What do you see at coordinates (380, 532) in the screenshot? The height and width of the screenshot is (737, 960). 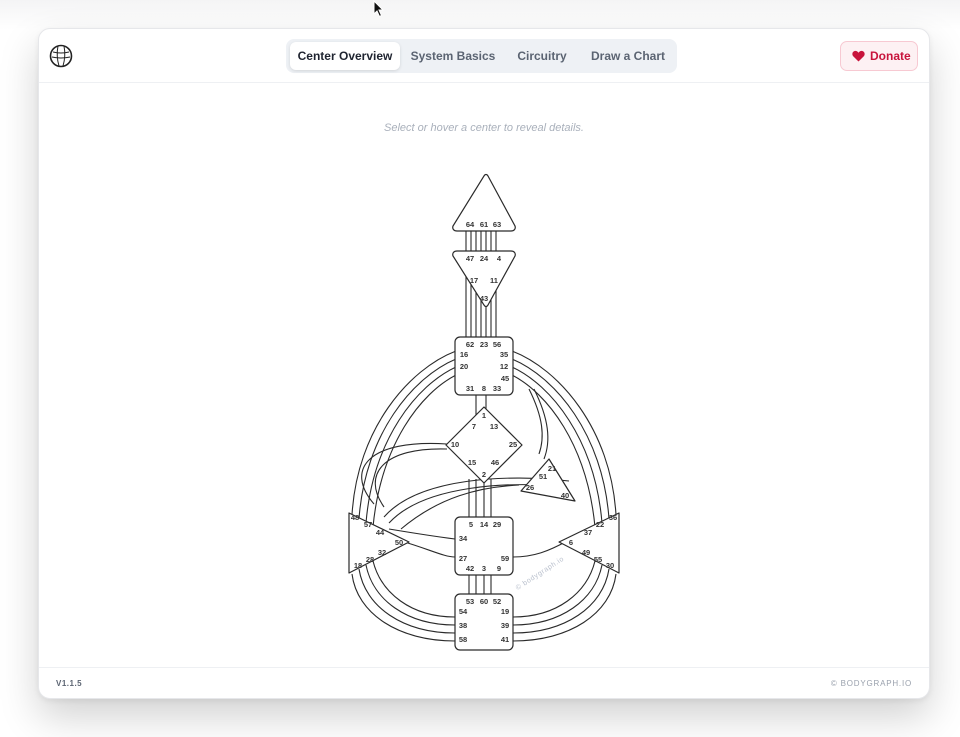 I see `gate-label: 44` at bounding box center [380, 532].